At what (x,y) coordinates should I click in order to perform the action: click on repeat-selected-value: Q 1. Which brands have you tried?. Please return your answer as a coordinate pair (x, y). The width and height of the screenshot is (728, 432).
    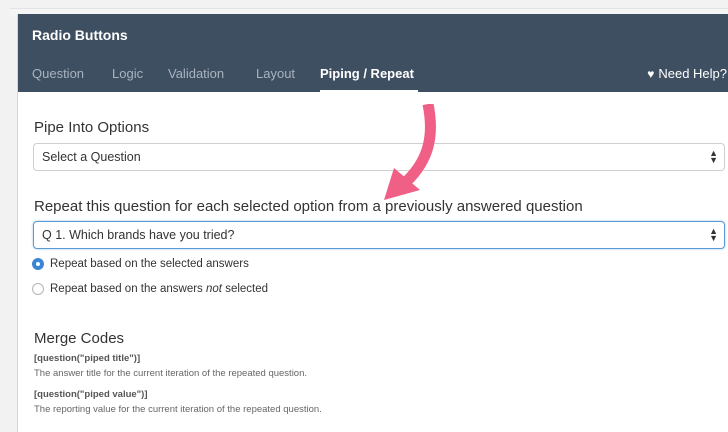
    Looking at the image, I should click on (138, 235).